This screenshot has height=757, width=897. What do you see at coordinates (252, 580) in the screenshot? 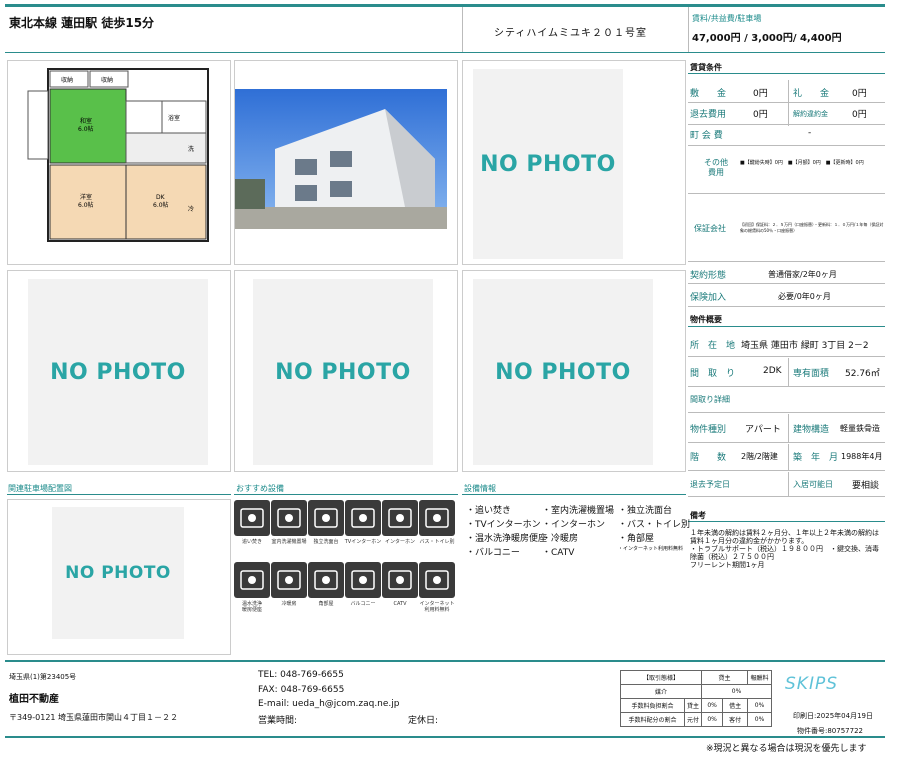
I see `washlet-icon` at bounding box center [252, 580].